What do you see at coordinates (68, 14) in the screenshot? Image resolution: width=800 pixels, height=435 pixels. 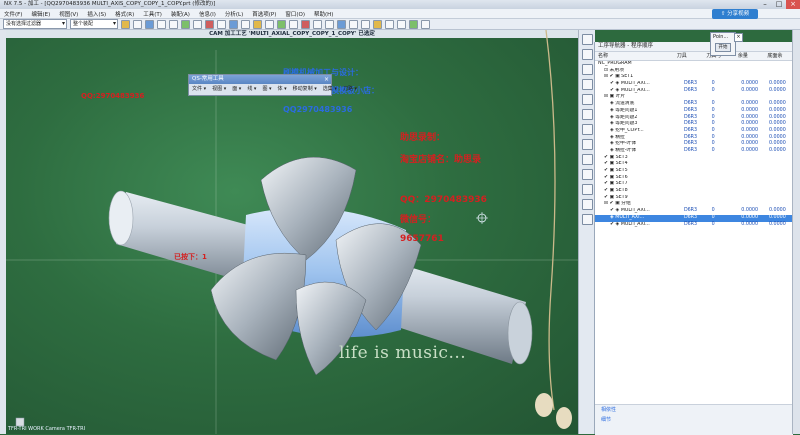 I see `menu-view: 视图(V)` at bounding box center [68, 14].